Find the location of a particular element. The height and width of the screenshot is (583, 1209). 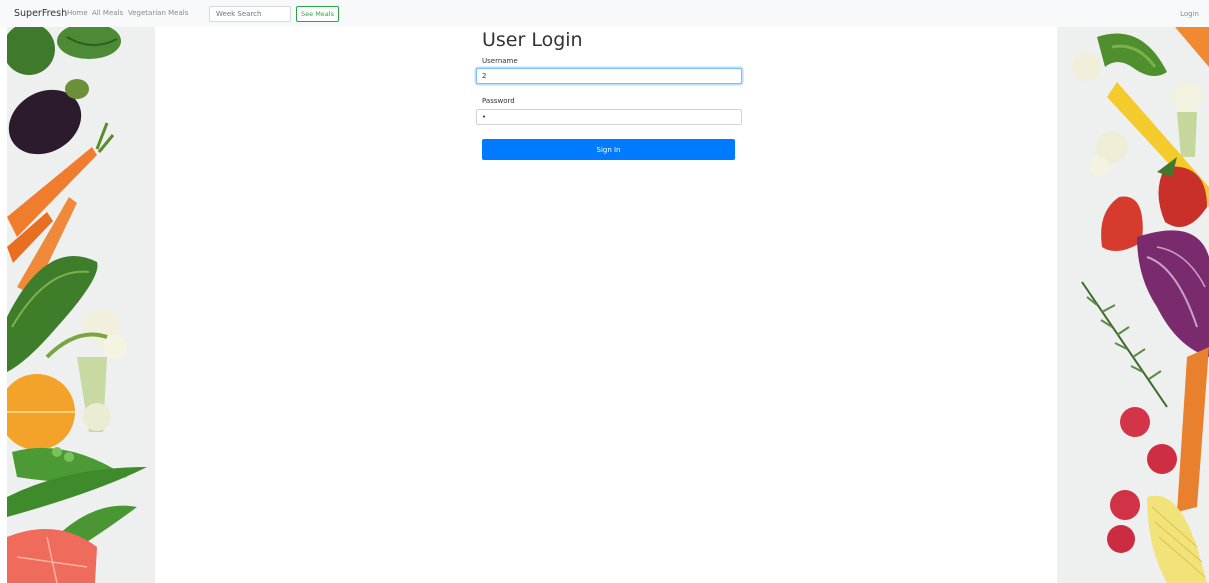

right-vegetable-image is located at coordinates (1133, 305).